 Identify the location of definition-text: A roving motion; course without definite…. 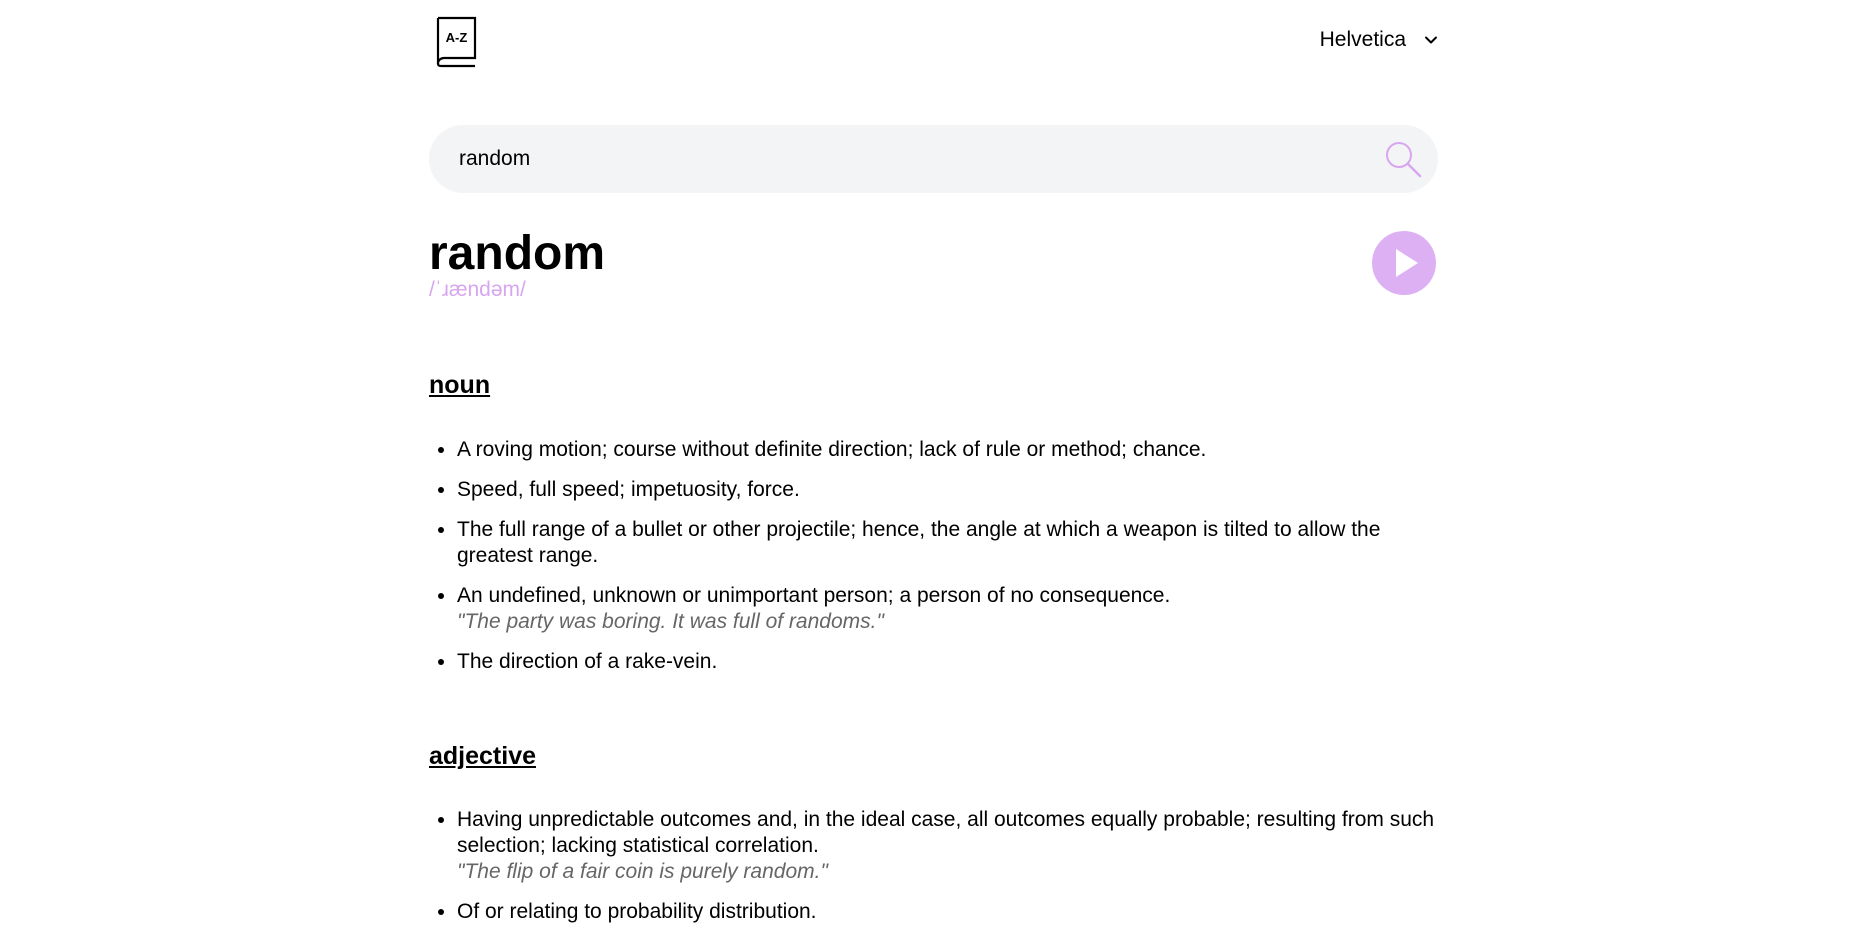
(832, 449).